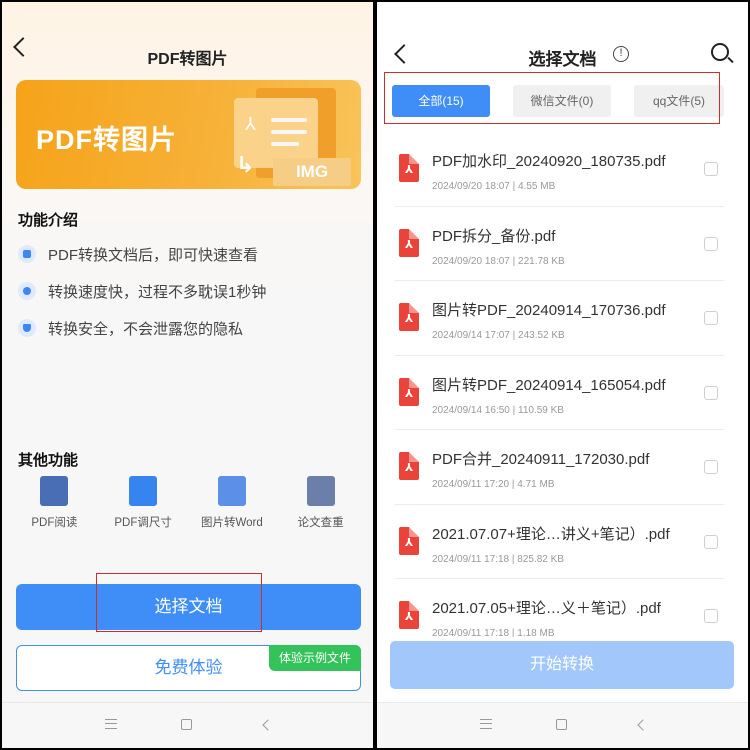 This screenshot has width=750, height=750. I want to click on file-size: 4.71 MB, so click(536, 484).